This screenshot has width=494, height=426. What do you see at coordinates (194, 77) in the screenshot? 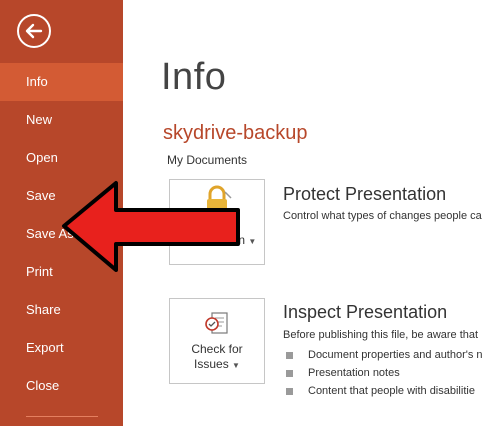
I see `page-title: Info` at bounding box center [194, 77].